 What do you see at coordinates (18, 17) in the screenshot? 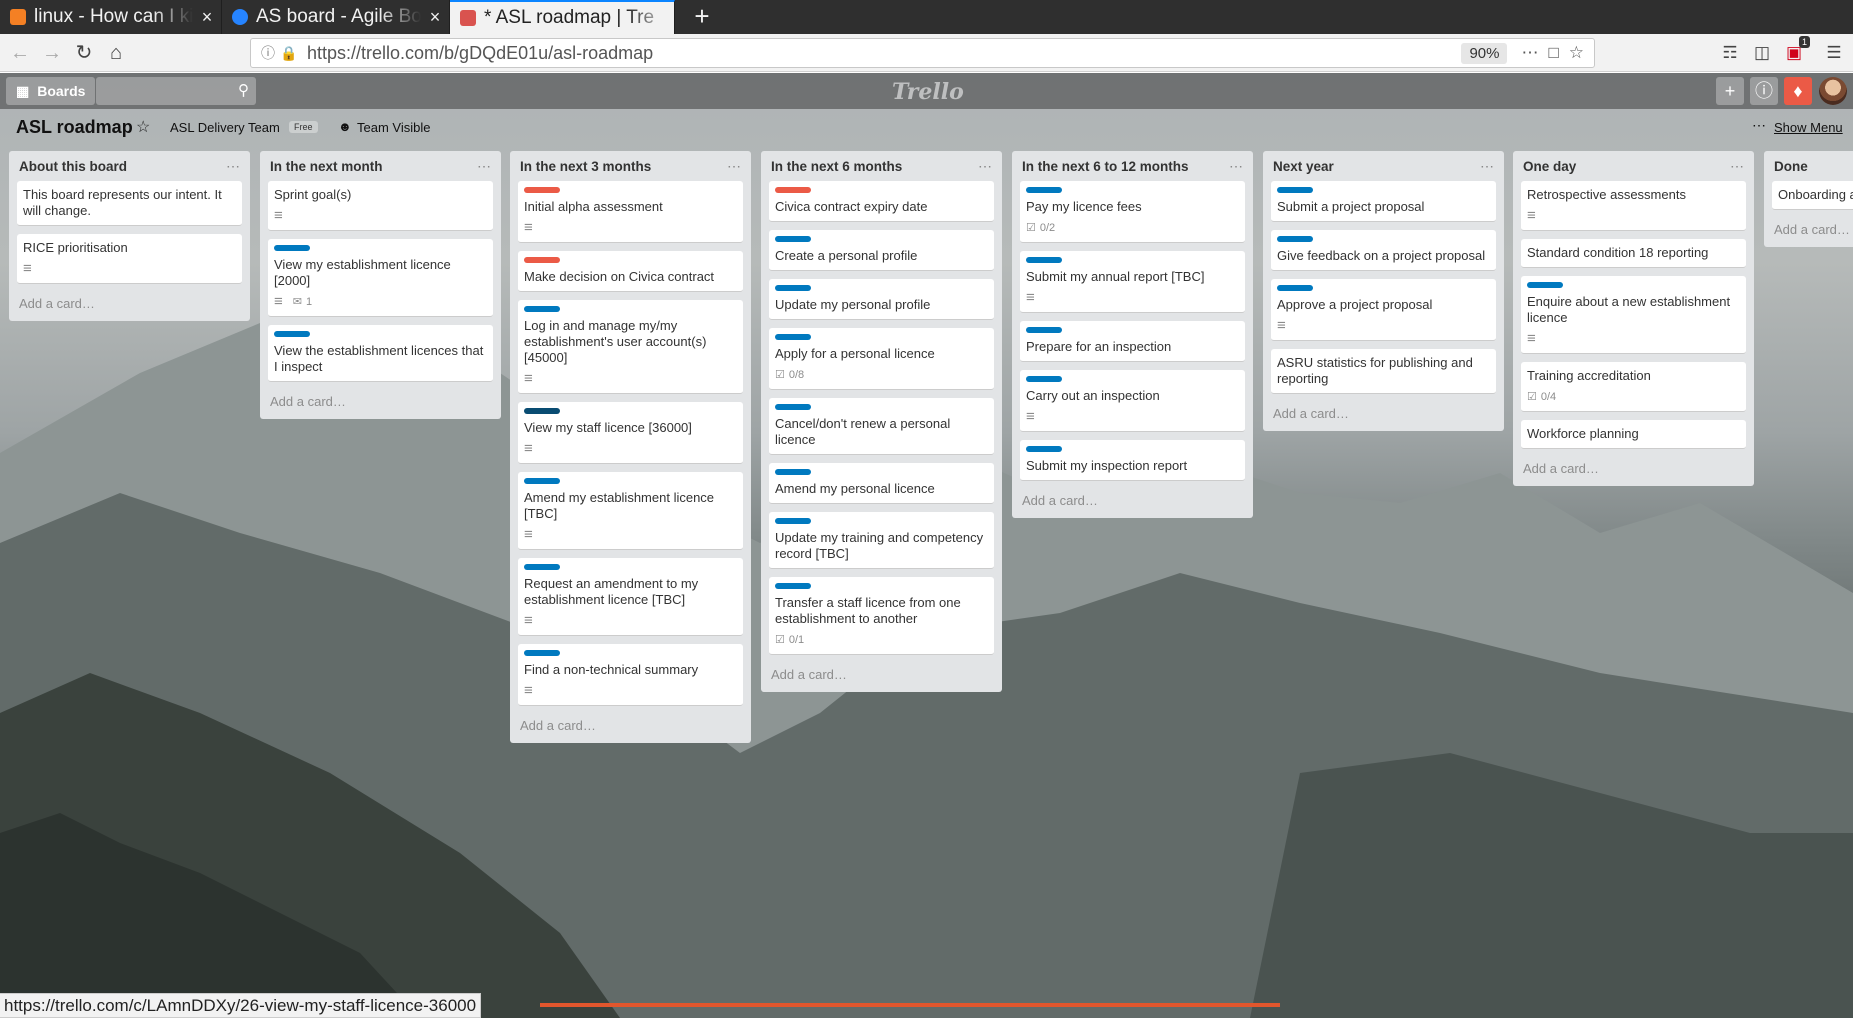
I see `stackoverflow-icon` at bounding box center [18, 17].